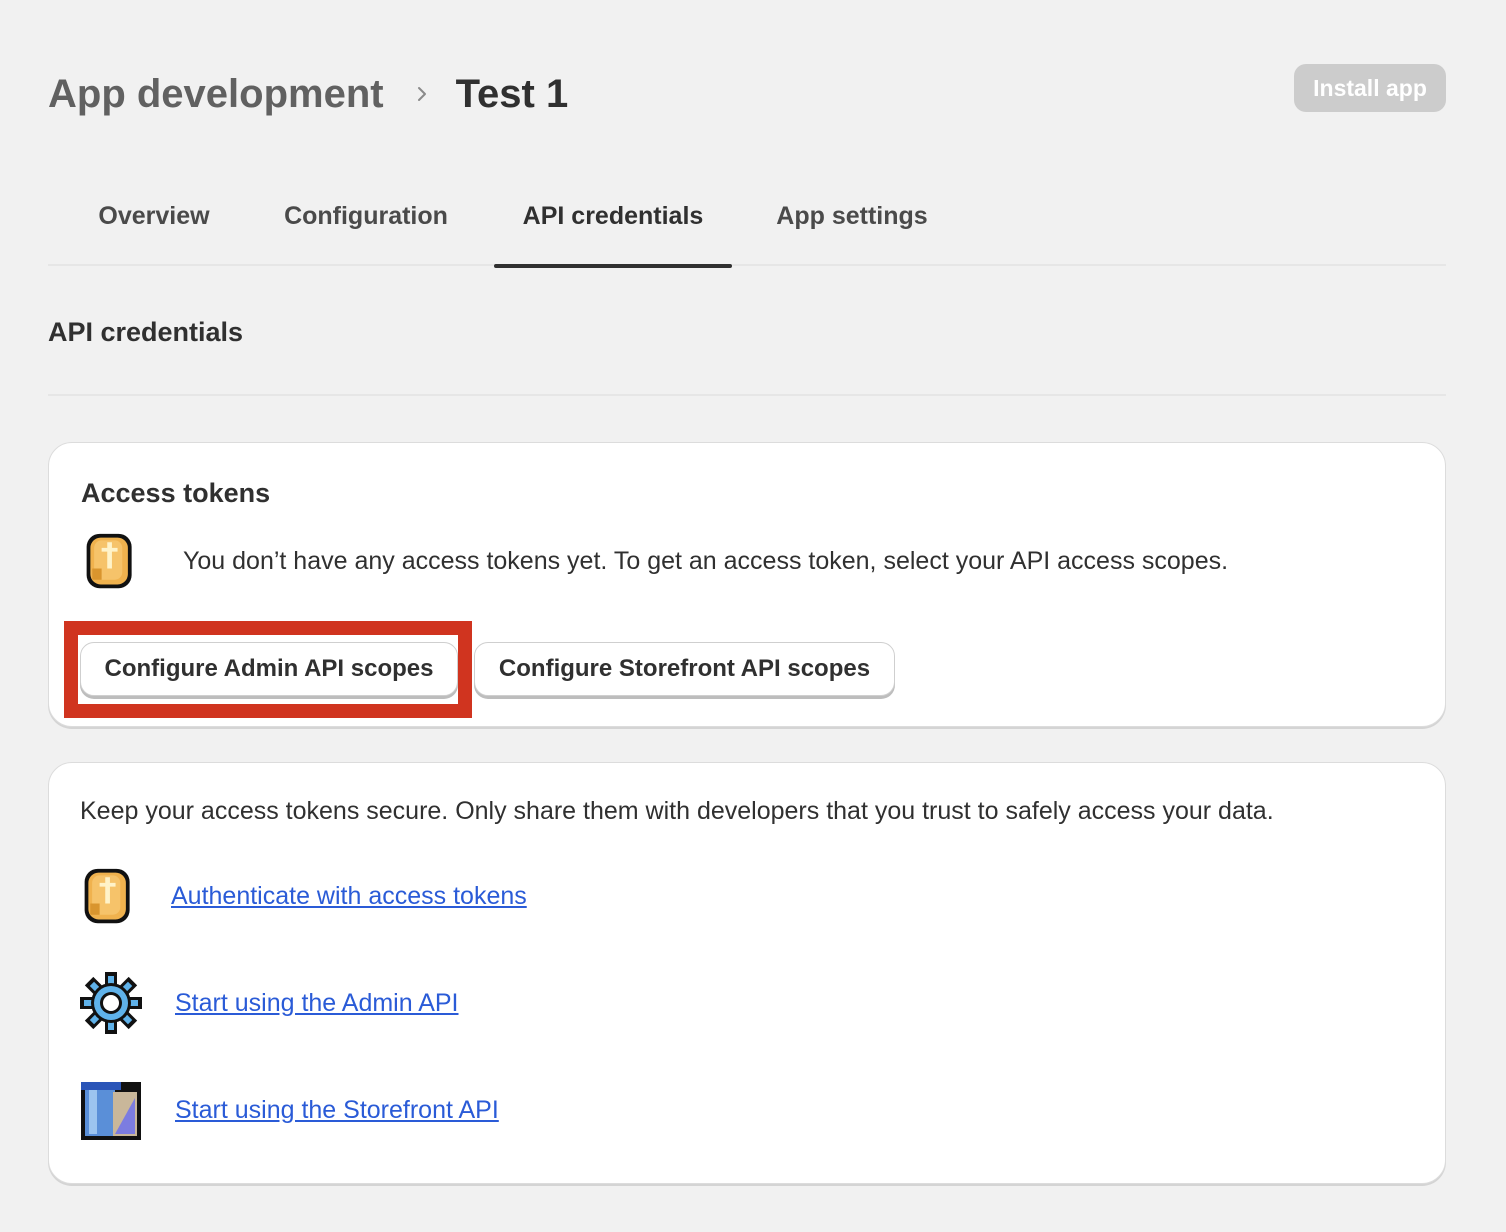  I want to click on tab-label: Overview, so click(154, 216).